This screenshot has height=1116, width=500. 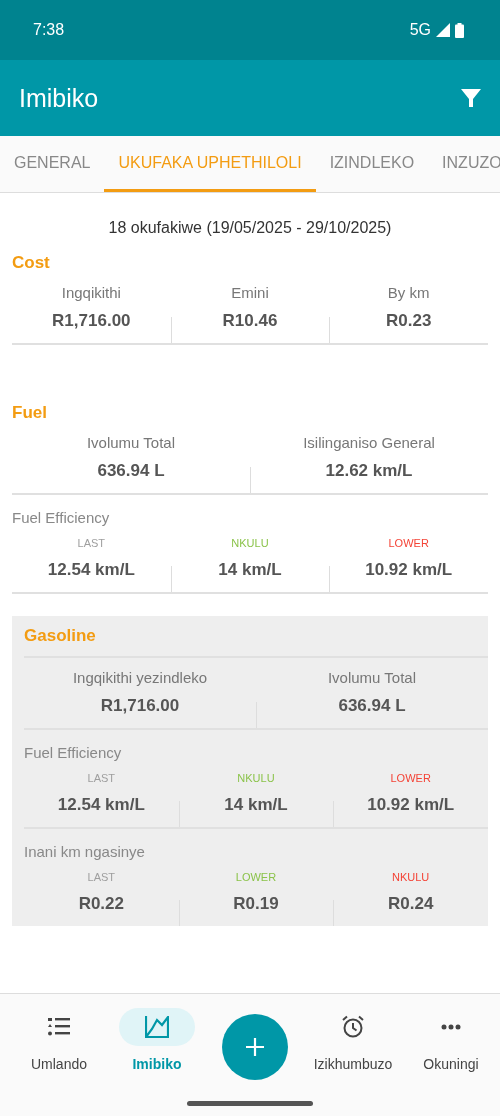 What do you see at coordinates (408, 293) in the screenshot?
I see `stat-label: By km` at bounding box center [408, 293].